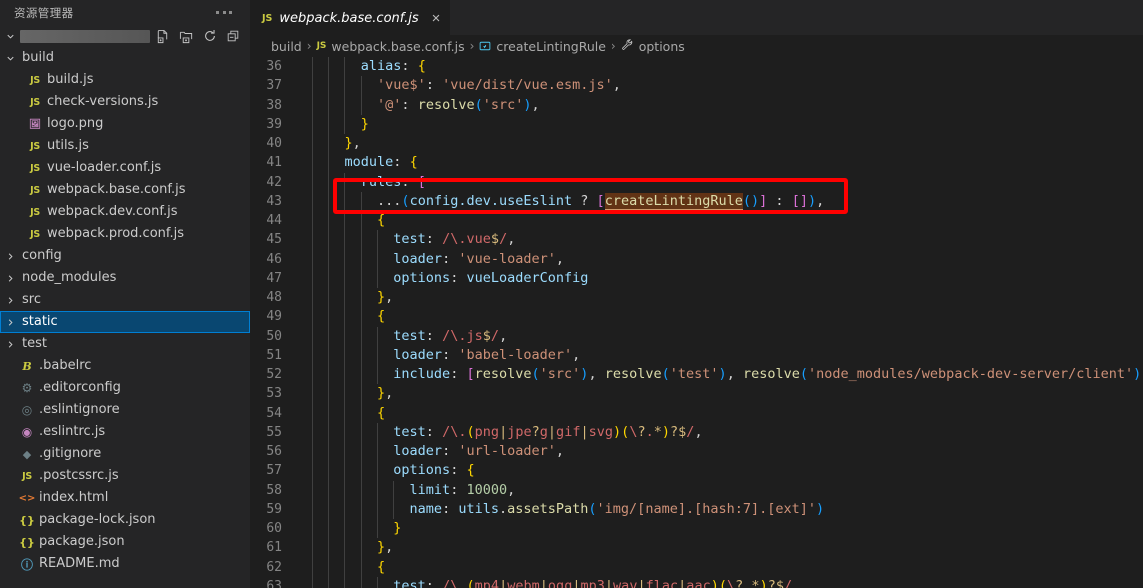 Image resolution: width=1143 pixels, height=588 pixels. I want to click on tree-item-label: test, so click(34, 343).